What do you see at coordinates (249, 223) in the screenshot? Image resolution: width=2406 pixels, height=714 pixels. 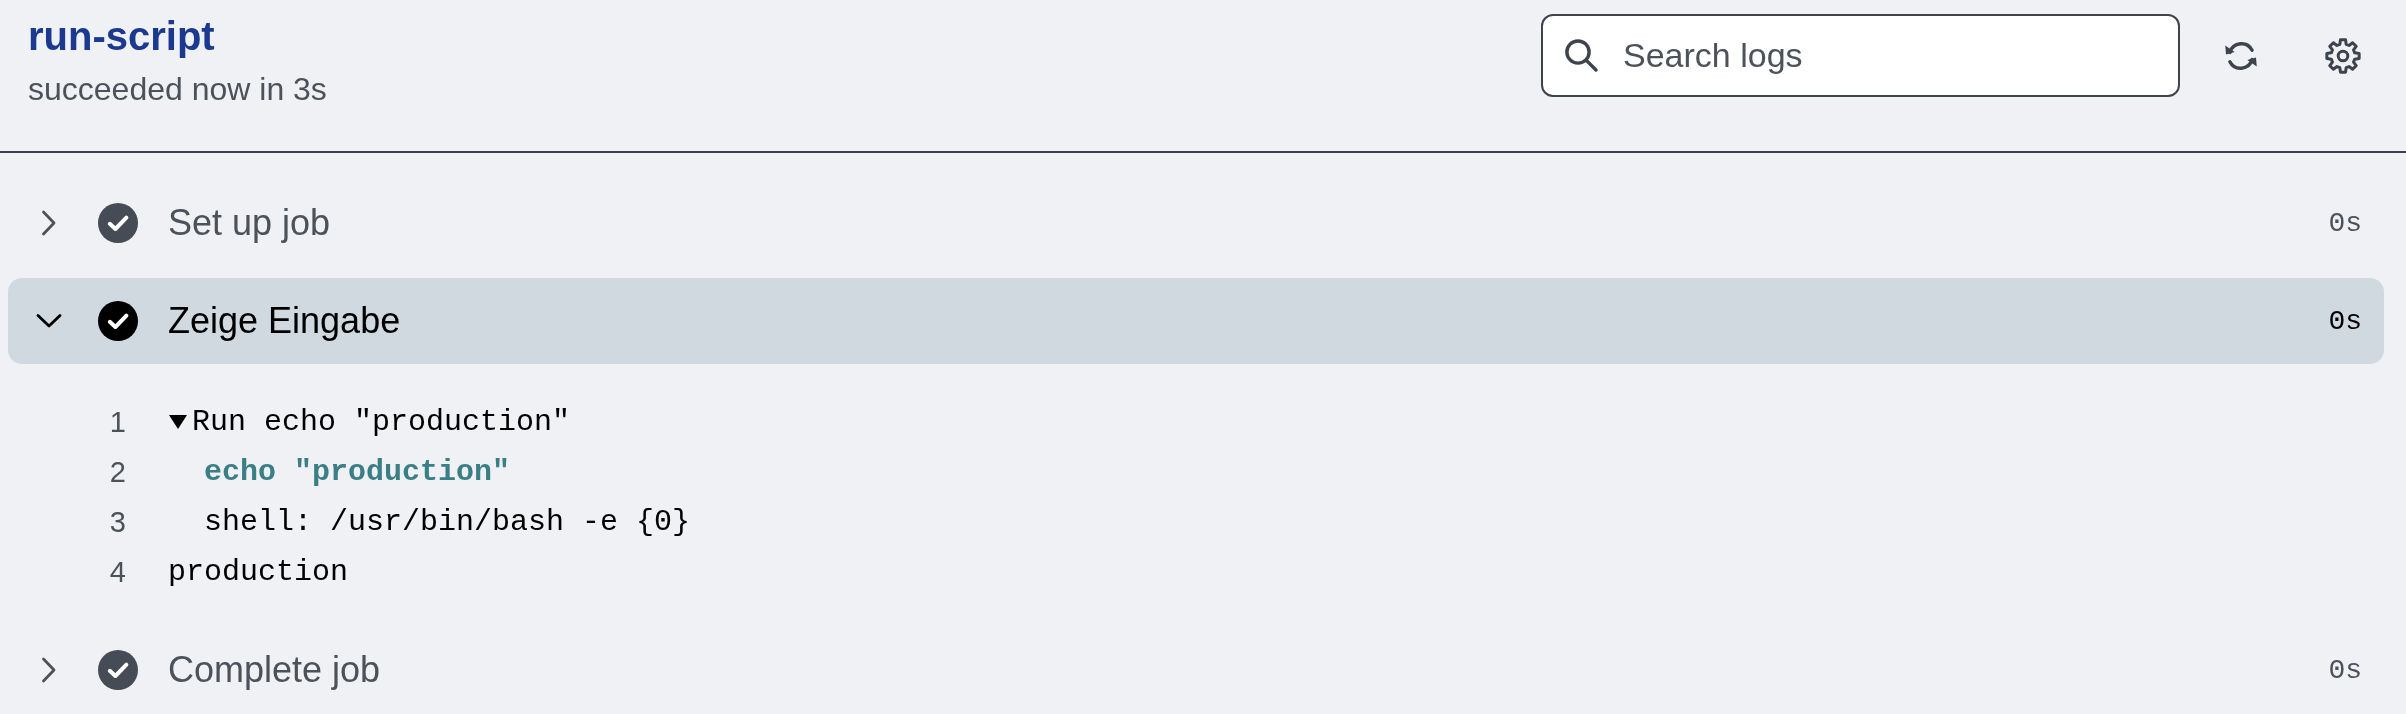 I see `step-title: Set up job` at bounding box center [249, 223].